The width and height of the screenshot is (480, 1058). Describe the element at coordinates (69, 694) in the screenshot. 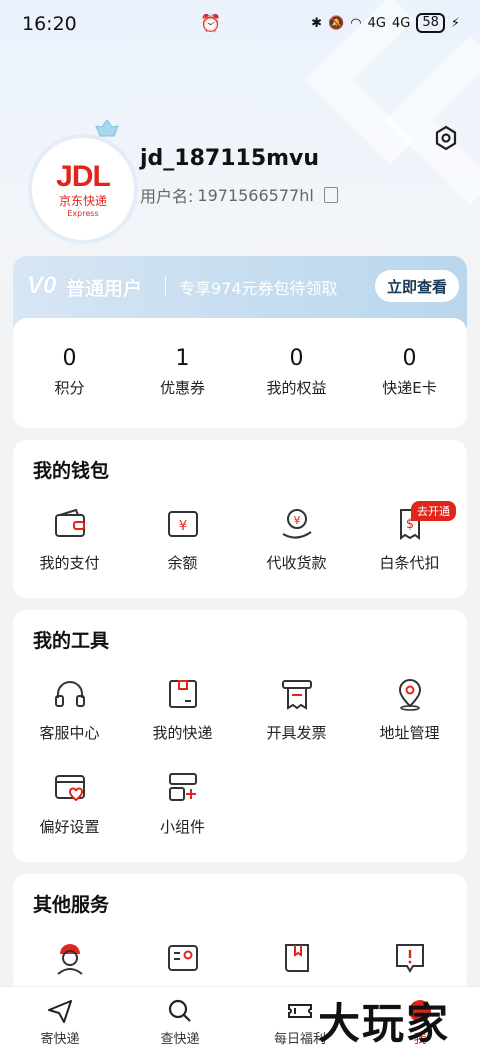

I see `headset-icon` at that location.